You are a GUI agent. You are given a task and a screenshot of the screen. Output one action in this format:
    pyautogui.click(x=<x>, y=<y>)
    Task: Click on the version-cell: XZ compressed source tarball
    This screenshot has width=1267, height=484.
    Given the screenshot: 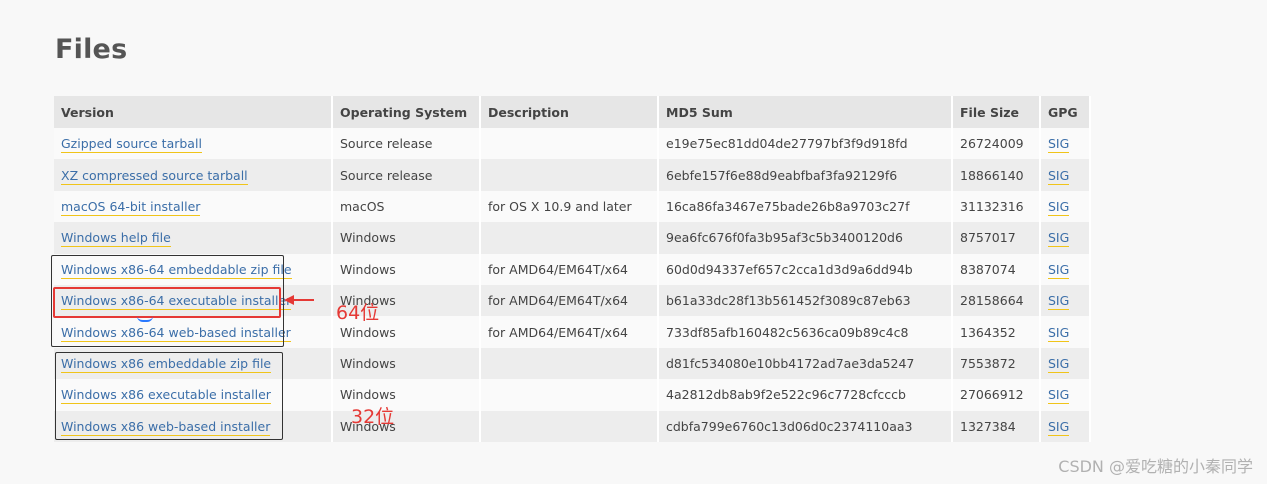 What is the action you would take?
    pyautogui.click(x=193, y=175)
    